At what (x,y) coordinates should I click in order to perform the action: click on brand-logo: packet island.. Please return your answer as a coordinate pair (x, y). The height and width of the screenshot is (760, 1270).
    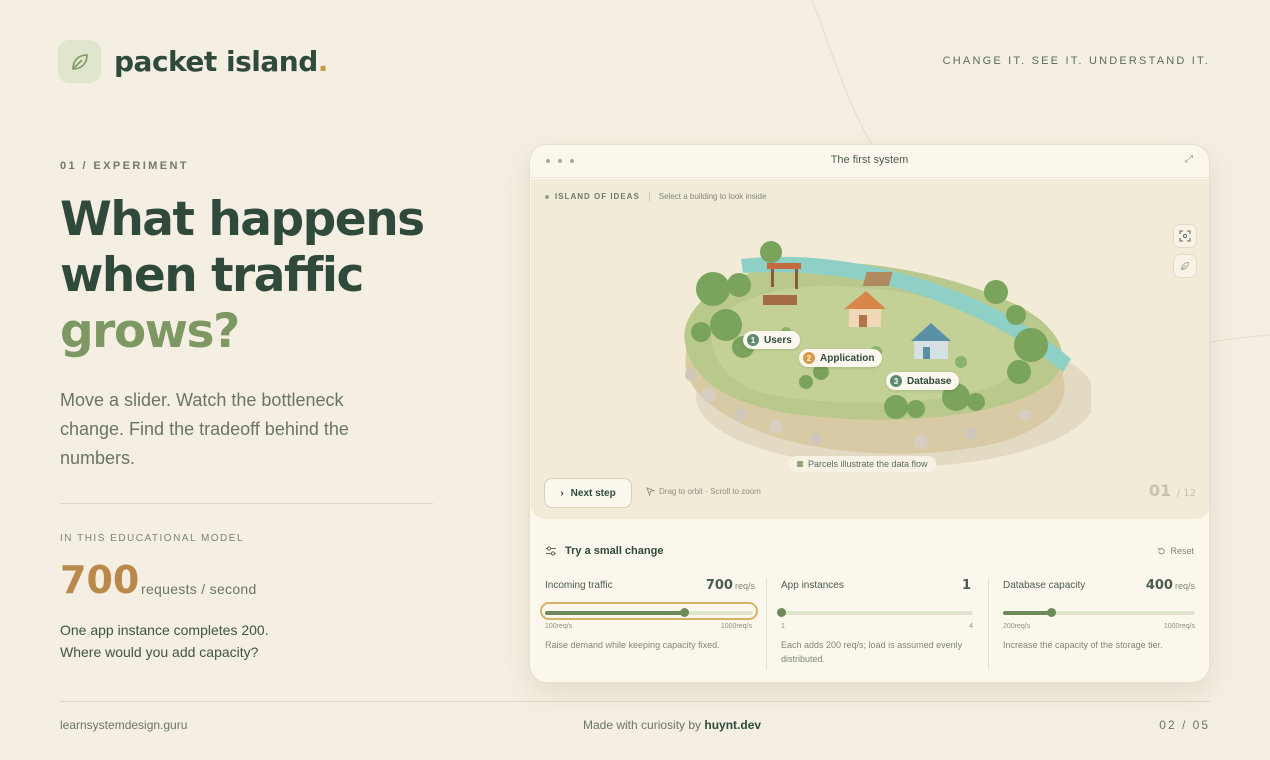
    Looking at the image, I should click on (193, 61).